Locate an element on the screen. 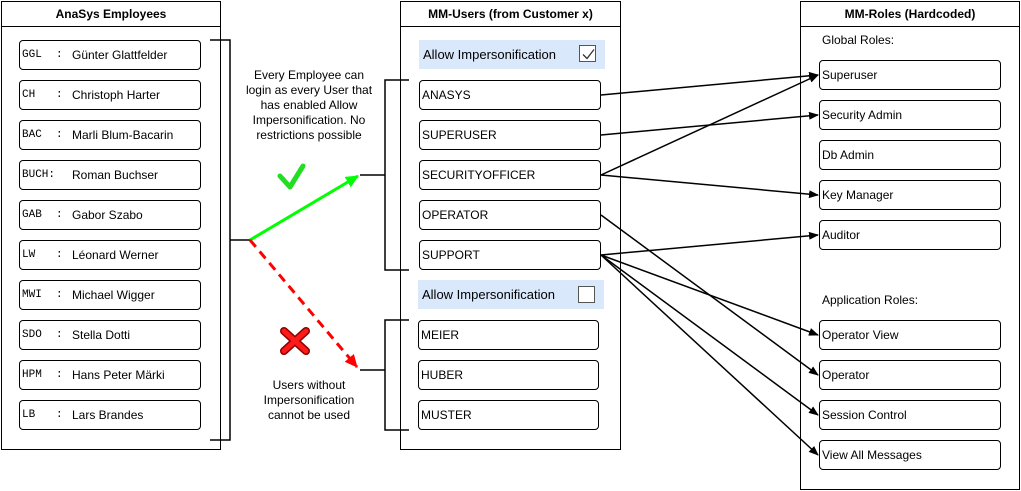 Image resolution: width=1021 pixels, height=491 pixels. cross-icon is located at coordinates (295, 341).